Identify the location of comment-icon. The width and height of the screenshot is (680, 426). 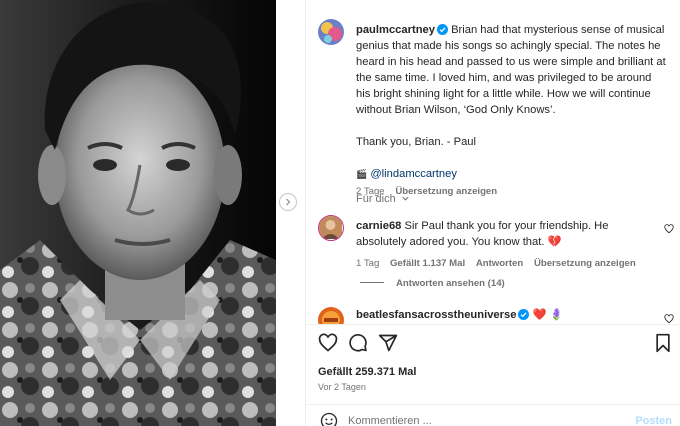
(358, 343).